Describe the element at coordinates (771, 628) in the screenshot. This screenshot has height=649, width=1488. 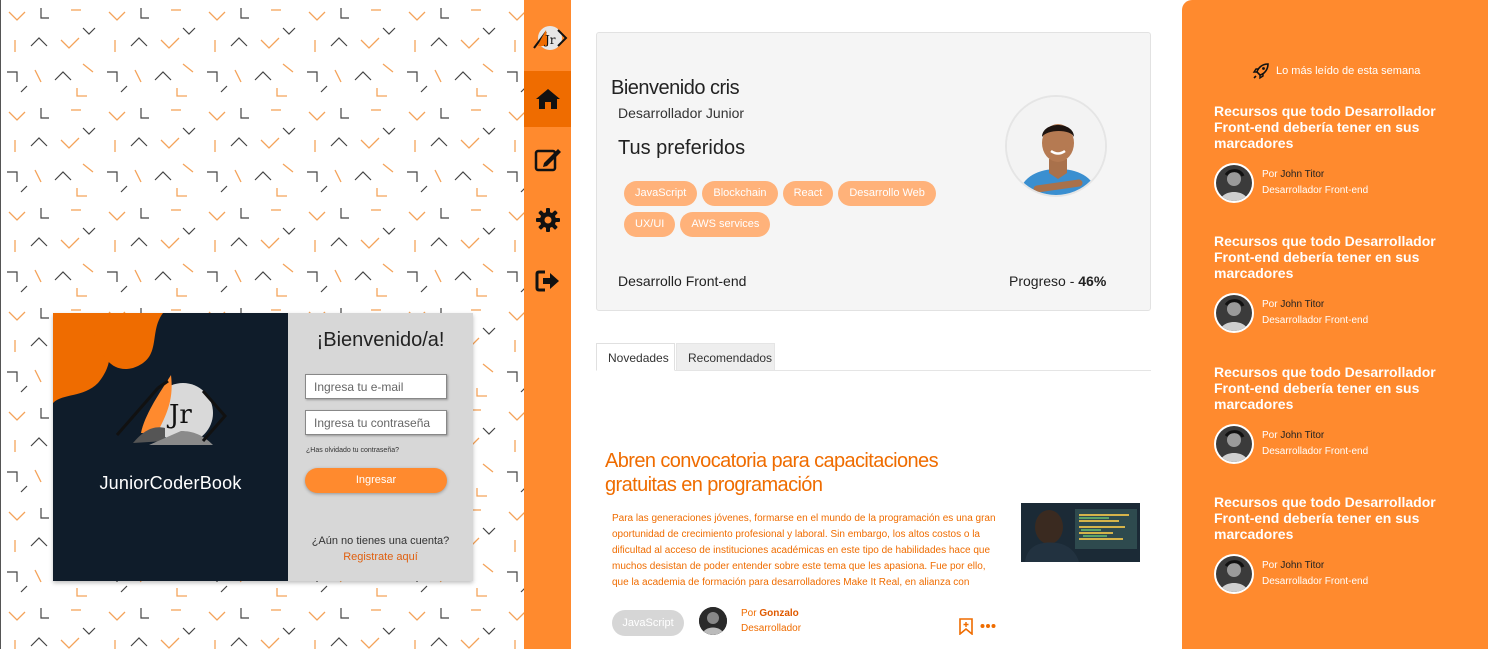
I see `author-role: Desarrollador` at that location.